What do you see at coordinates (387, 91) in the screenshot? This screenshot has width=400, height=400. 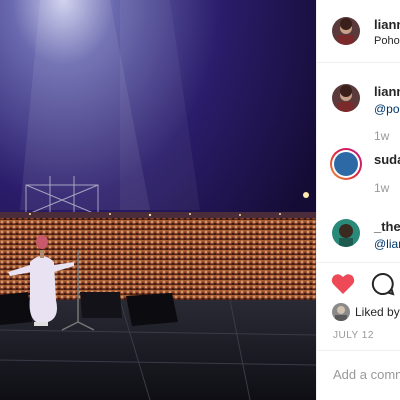 I see `comment-username: lianne` at bounding box center [387, 91].